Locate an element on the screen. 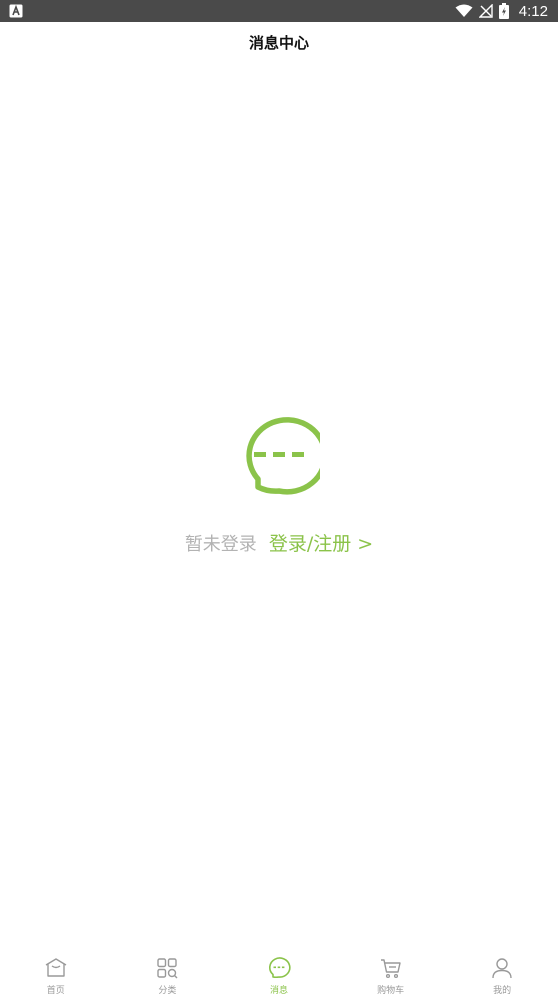 This screenshot has height=996, width=558. a-notification-icon is located at coordinates (16, 11).